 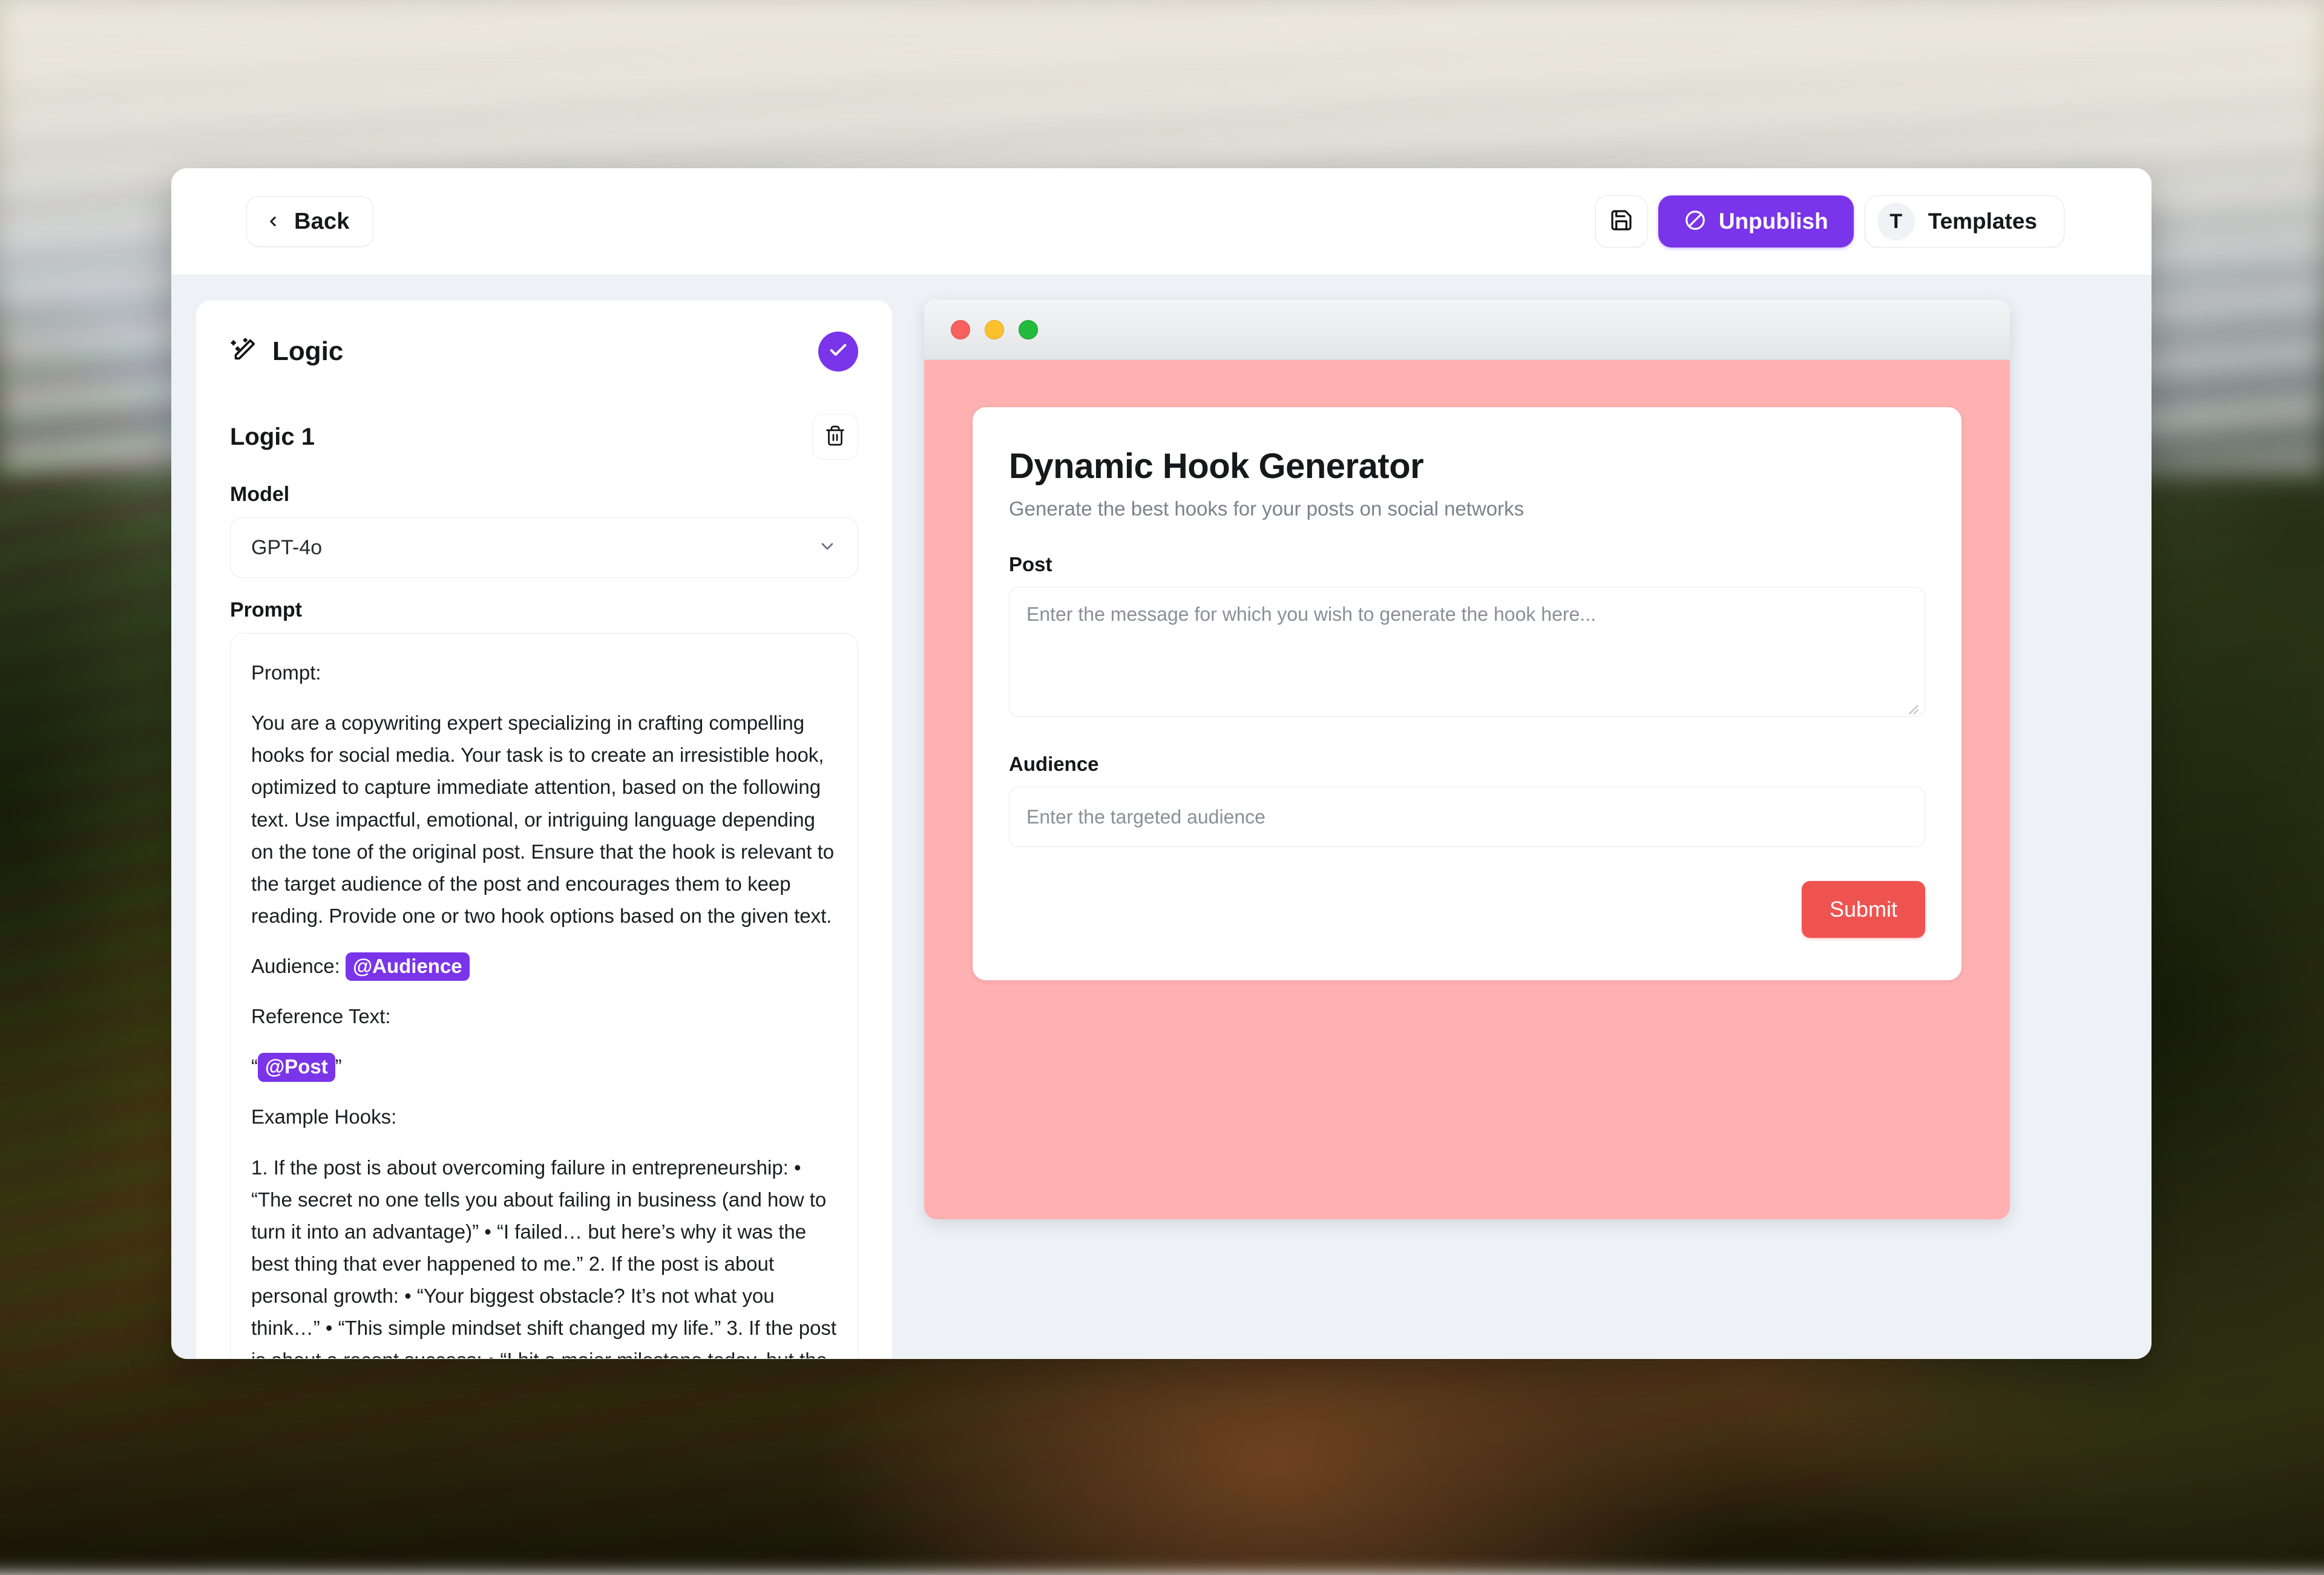 What do you see at coordinates (321, 1016) in the screenshot?
I see `prompt-reference-heading: Reference Text:` at bounding box center [321, 1016].